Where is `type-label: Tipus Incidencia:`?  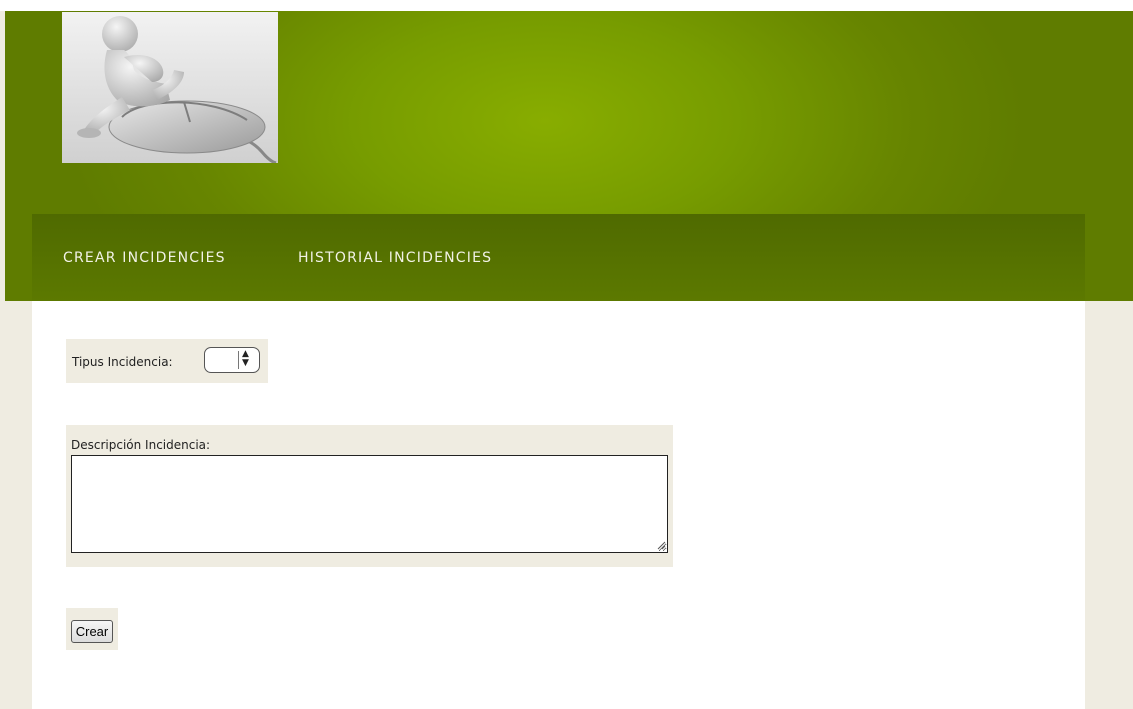 type-label: Tipus Incidencia: is located at coordinates (122, 362).